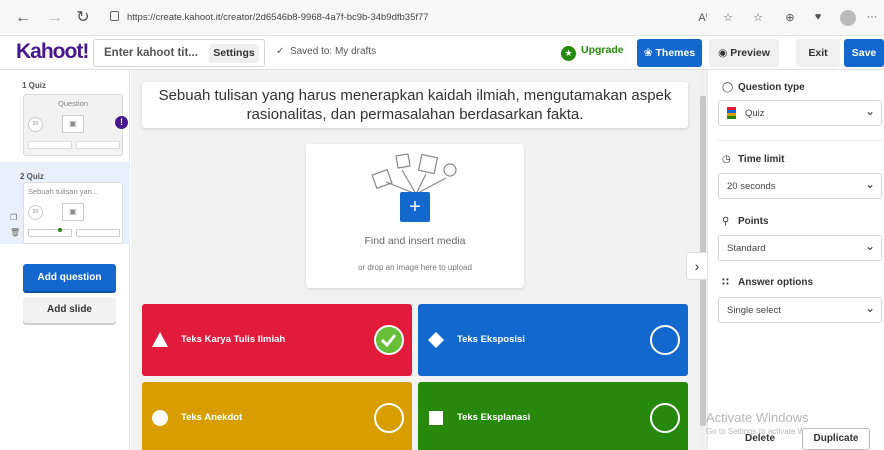  Describe the element at coordinates (32, 176) in the screenshot. I see `slide-label: 2 Quiz` at that location.